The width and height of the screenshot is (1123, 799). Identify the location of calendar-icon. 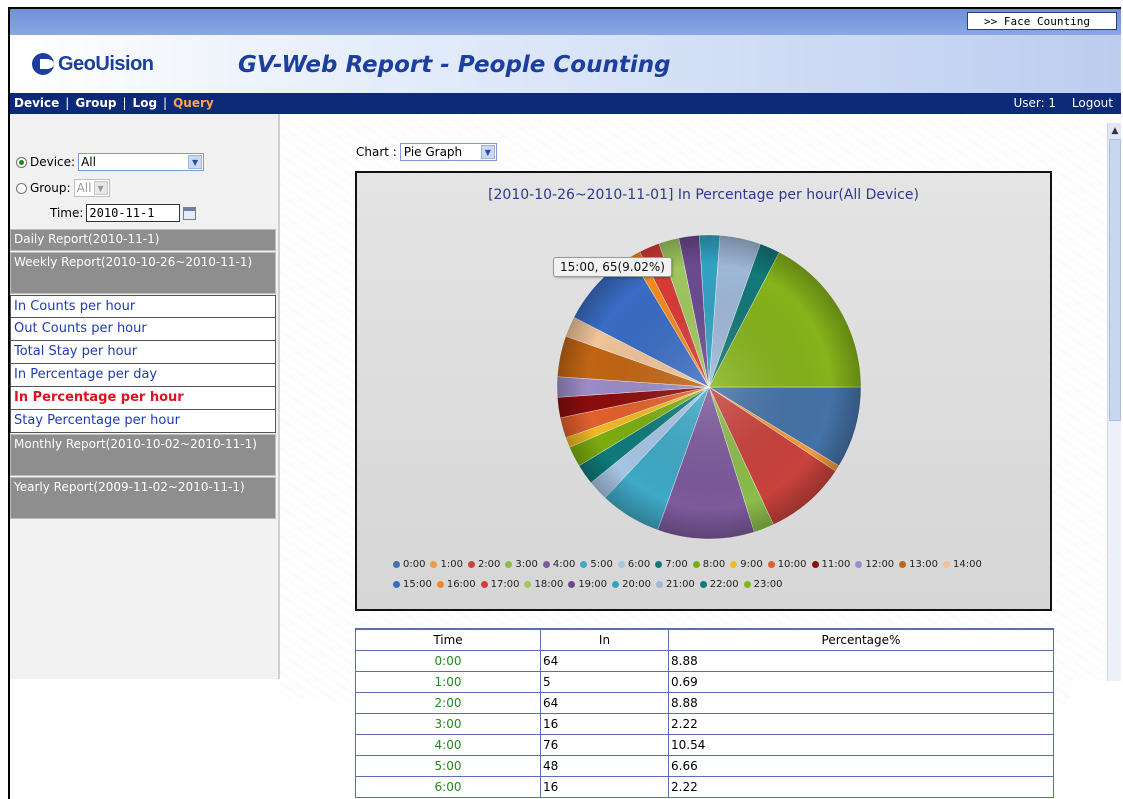
(190, 213).